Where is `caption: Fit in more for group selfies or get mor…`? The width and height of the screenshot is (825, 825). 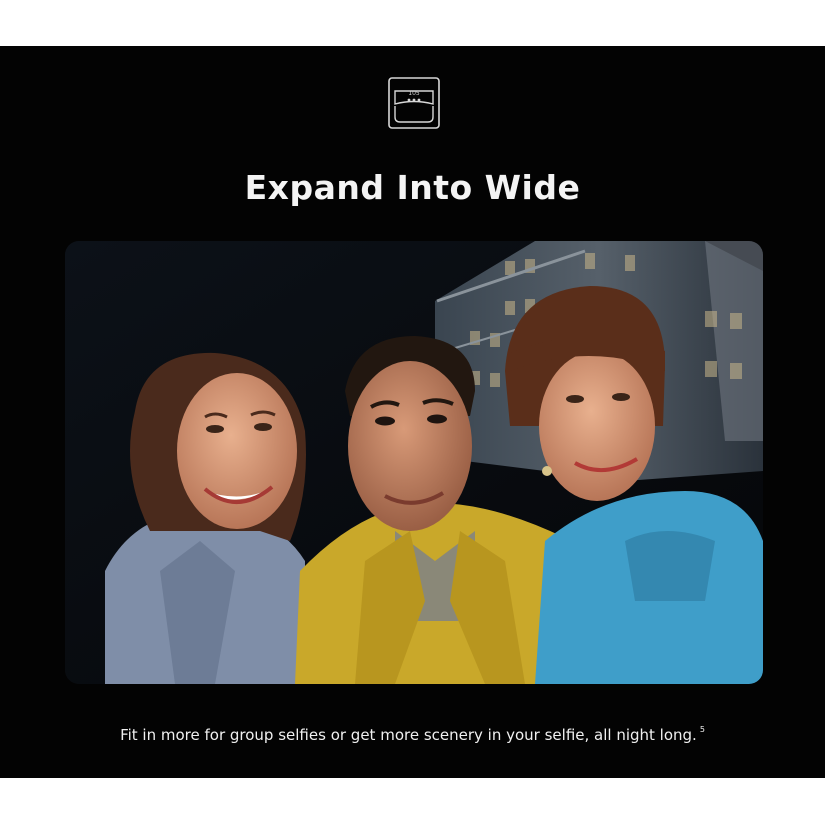 caption: Fit in more for group selfies or get mor… is located at coordinates (412, 732).